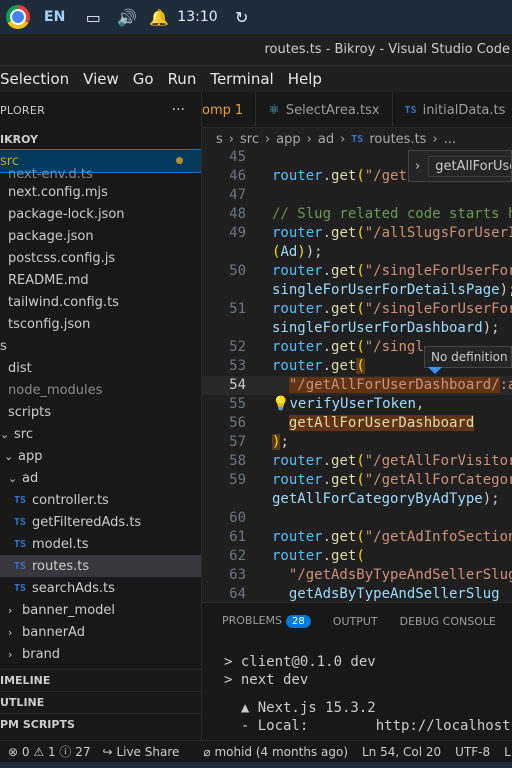 The height and width of the screenshot is (768, 512). What do you see at coordinates (49, 751) in the screenshot?
I see `problems-status: ⊗ 0 ⚠ 1 ⓘ 27` at bounding box center [49, 751].